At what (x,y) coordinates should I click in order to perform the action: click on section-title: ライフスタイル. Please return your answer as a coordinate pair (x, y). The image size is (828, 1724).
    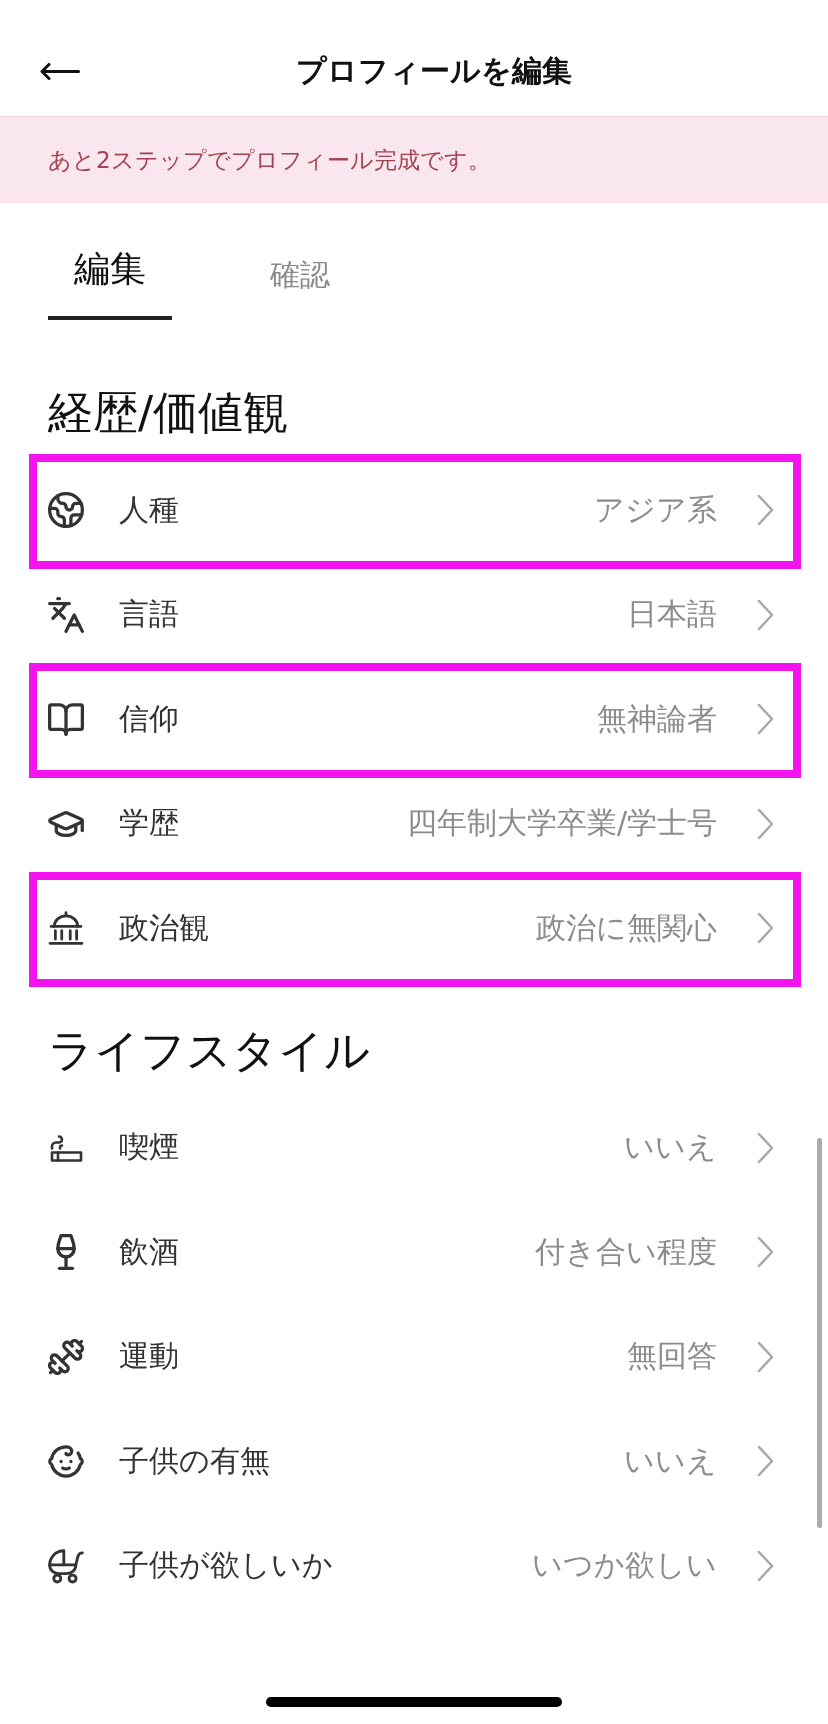
    Looking at the image, I should click on (209, 1050).